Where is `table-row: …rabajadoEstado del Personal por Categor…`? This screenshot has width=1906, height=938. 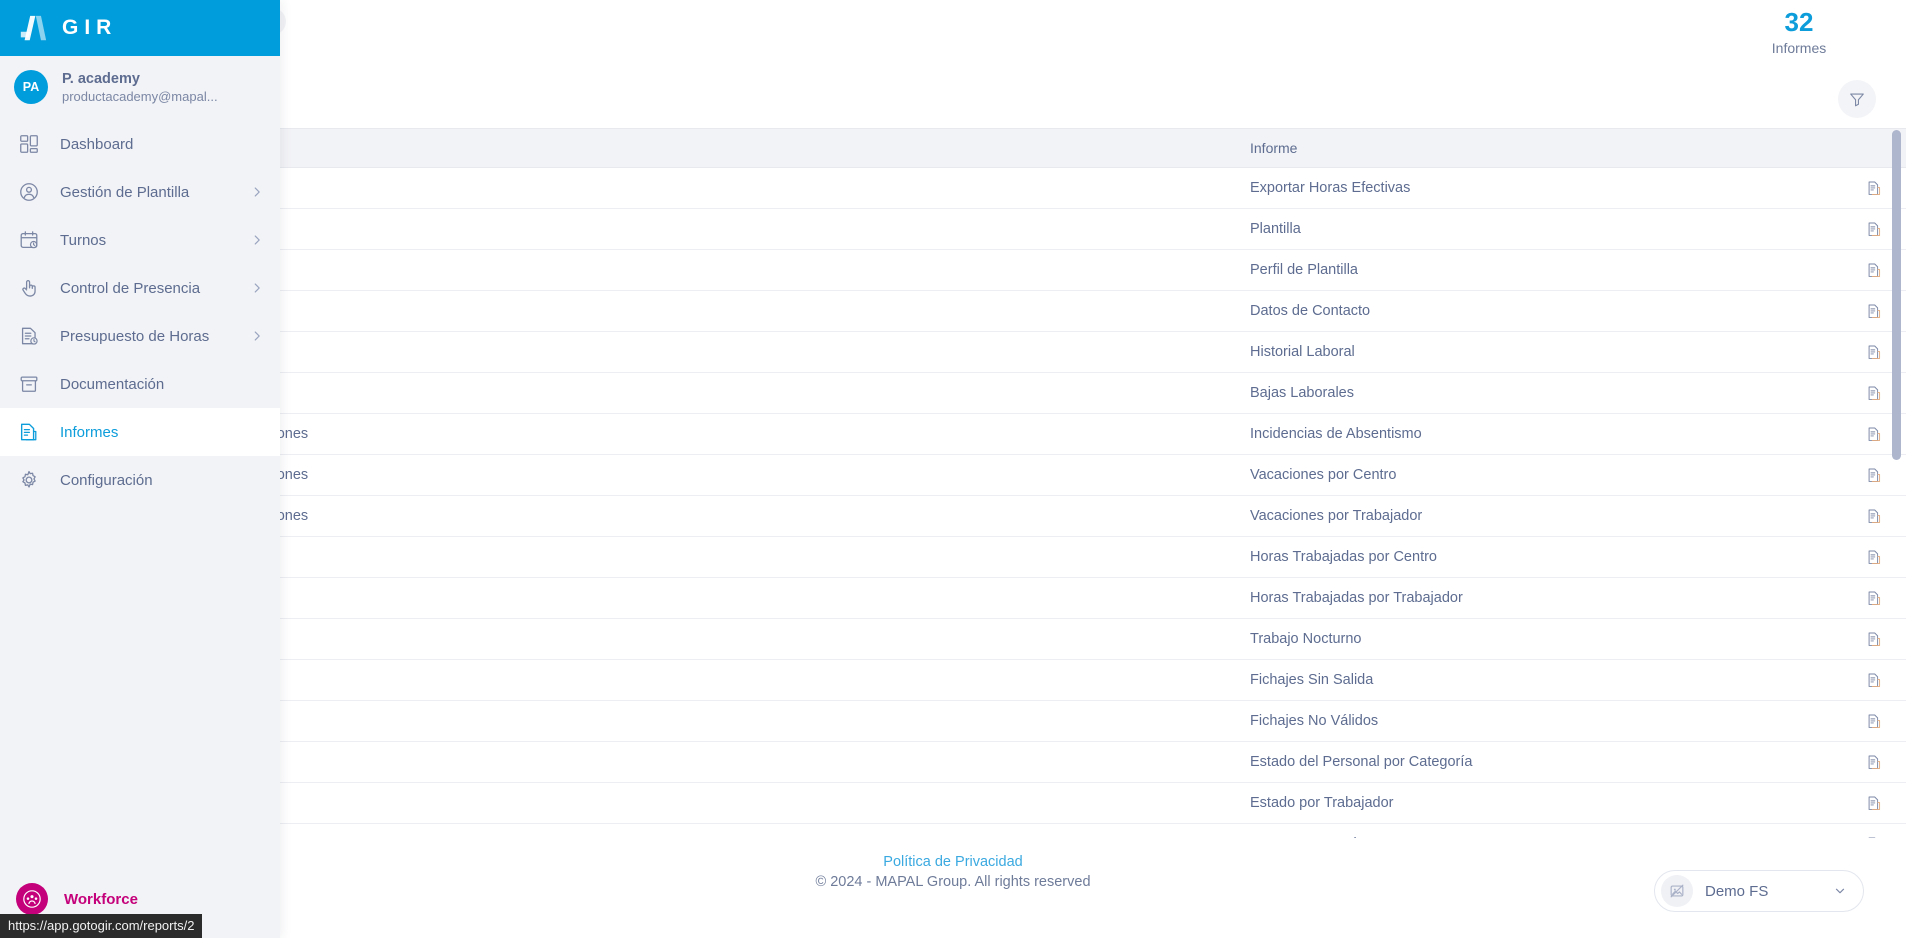 table-row: …rabajadoEstado del Personal por Categor… is located at coordinates (953, 762).